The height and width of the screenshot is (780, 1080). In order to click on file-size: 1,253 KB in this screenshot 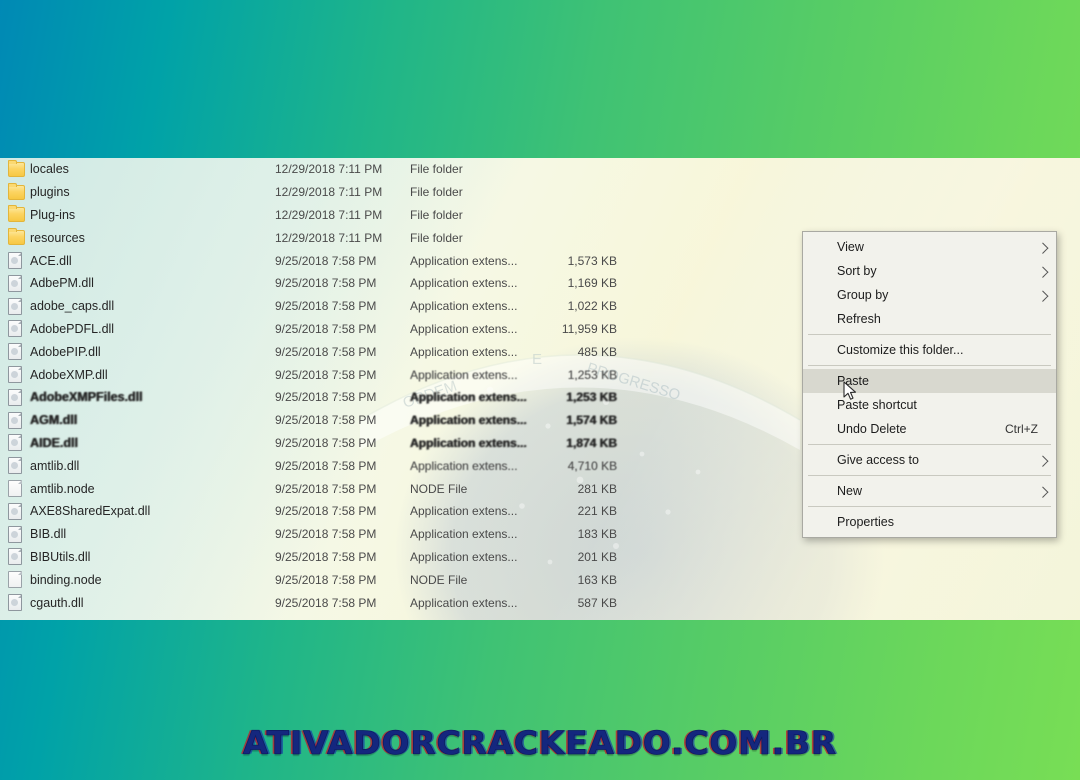, I will do `click(592, 374)`.